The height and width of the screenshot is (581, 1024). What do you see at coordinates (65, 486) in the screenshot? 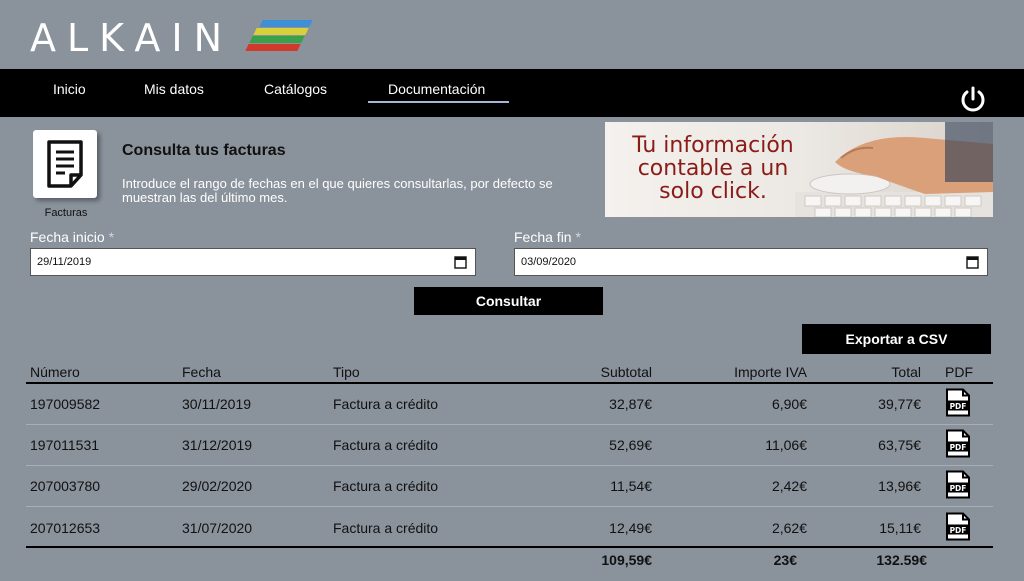
I see `cell-numero: 207003780` at bounding box center [65, 486].